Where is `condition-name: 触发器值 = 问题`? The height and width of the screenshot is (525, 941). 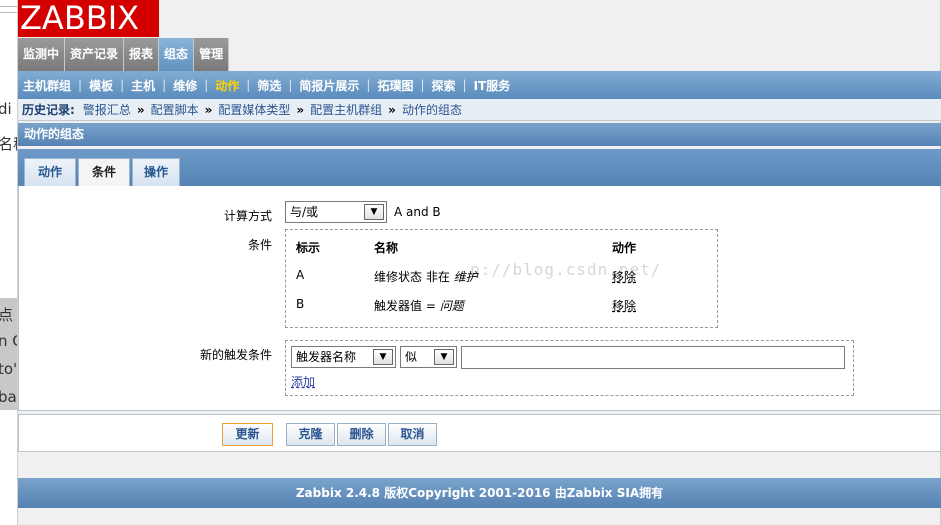
condition-name: 触发器值 = 问题 is located at coordinates (419, 305).